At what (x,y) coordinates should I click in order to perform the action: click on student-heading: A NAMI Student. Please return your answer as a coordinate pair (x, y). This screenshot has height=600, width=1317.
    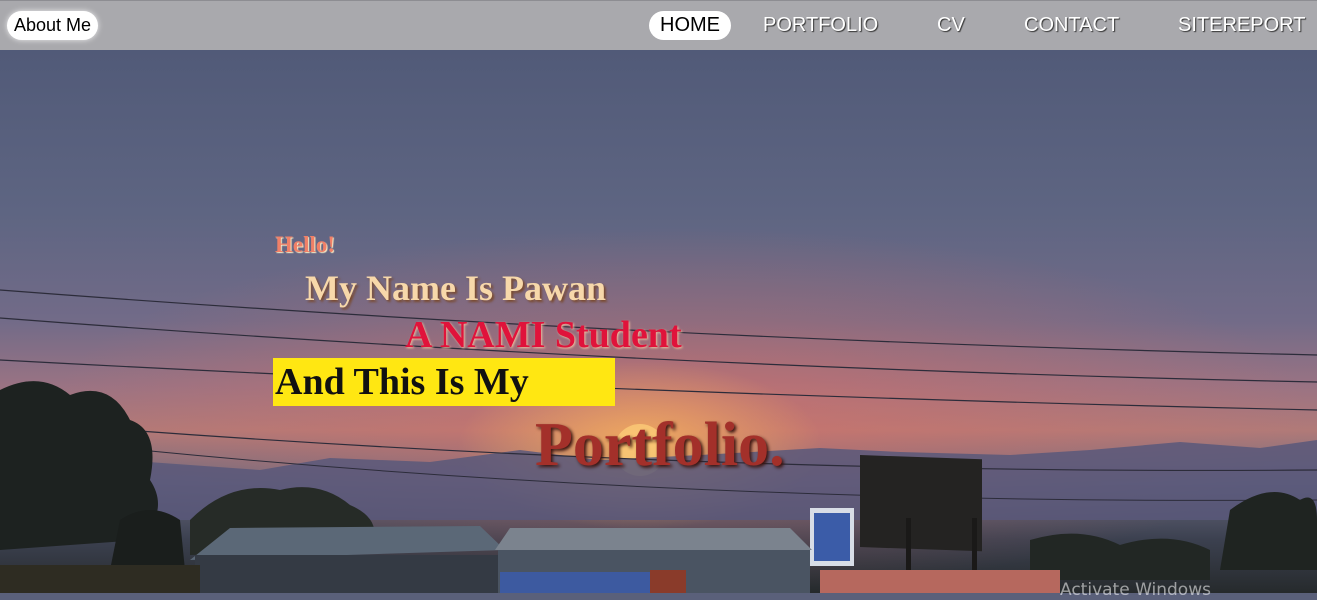
    Looking at the image, I should click on (543, 335).